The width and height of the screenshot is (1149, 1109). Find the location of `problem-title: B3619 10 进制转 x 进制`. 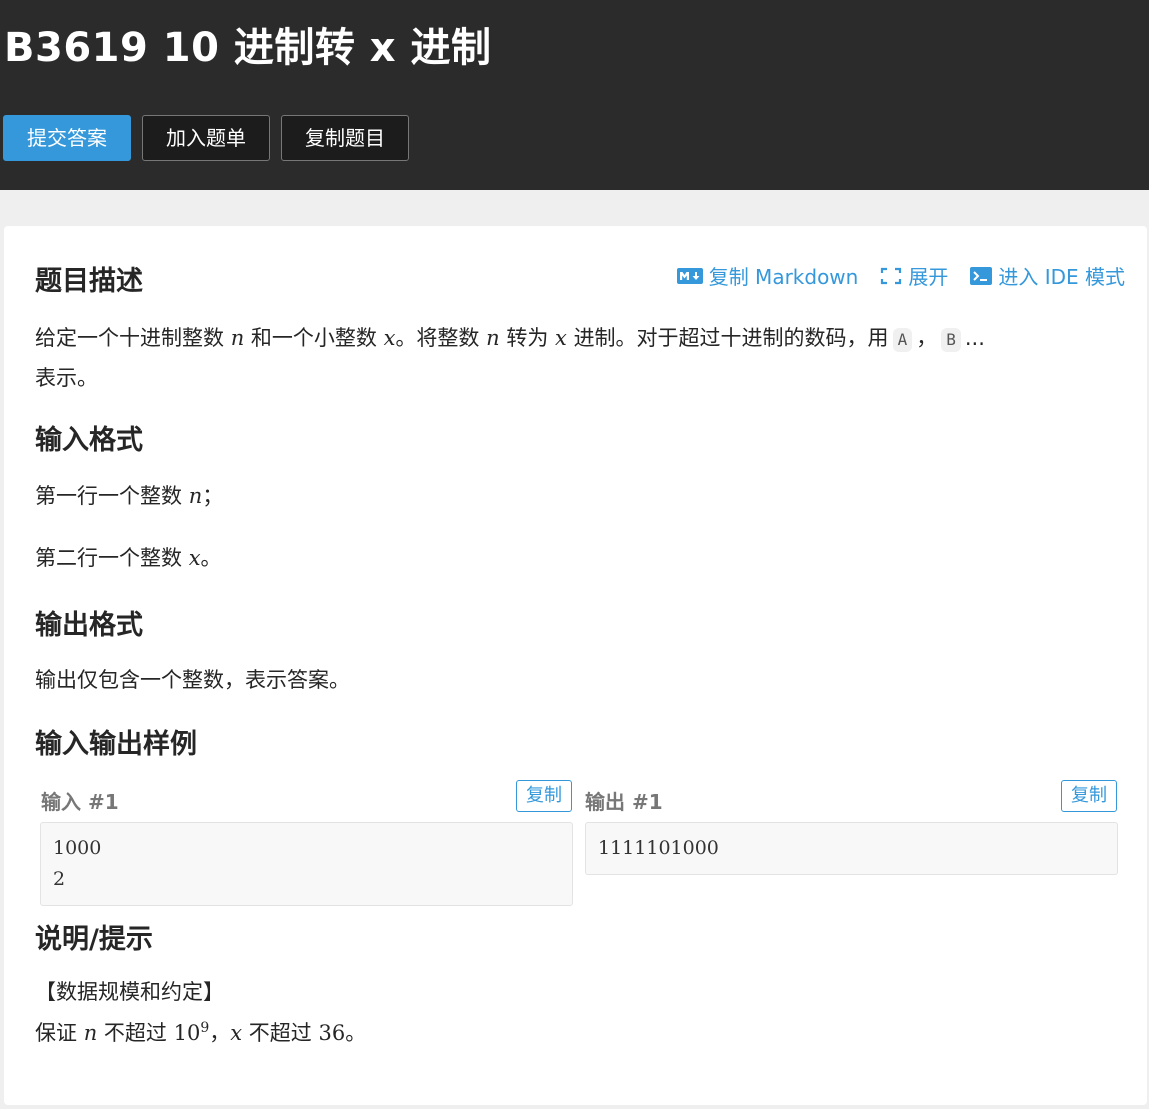

problem-title: B3619 10 进制转 x 进制 is located at coordinates (248, 48).